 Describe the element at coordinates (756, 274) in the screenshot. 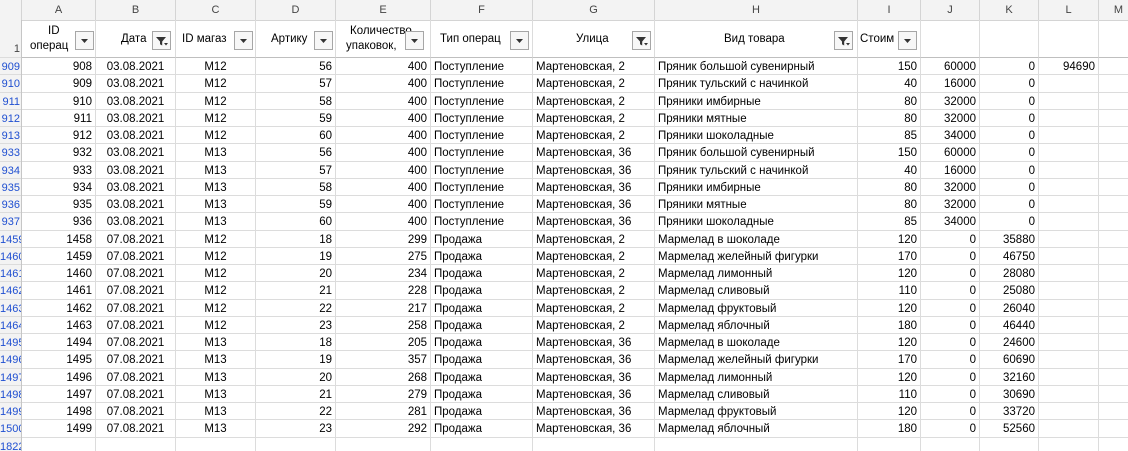

I see `cell-h: Мармелад лимонный` at that location.